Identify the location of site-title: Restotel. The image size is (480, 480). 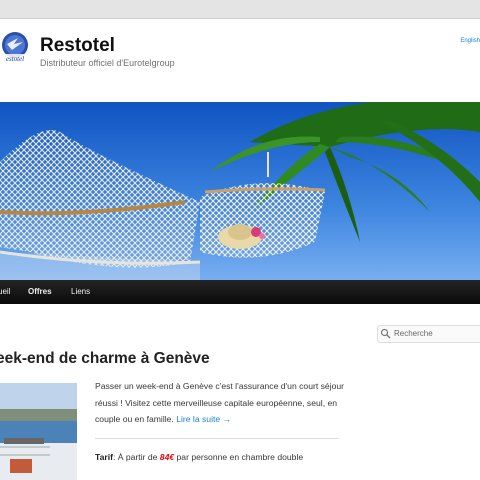
(77, 46).